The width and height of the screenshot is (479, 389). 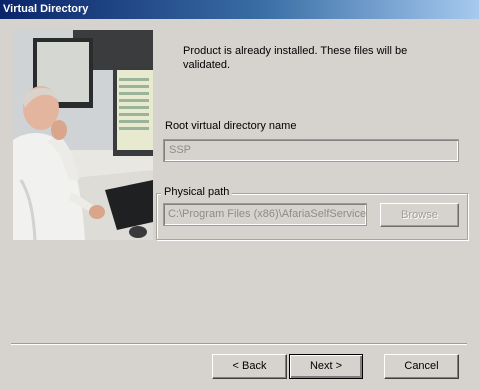 What do you see at coordinates (197, 192) in the screenshot?
I see `physical-path-group-label: Physical path` at bounding box center [197, 192].